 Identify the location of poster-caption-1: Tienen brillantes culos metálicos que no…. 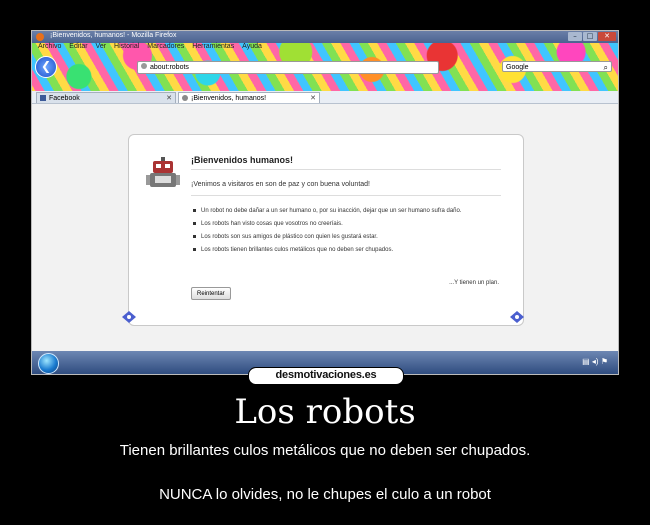
(325, 450).